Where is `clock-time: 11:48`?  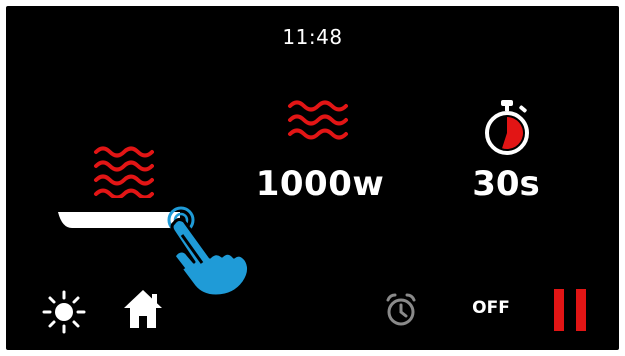
clock-time: 11:48 is located at coordinates (312, 37).